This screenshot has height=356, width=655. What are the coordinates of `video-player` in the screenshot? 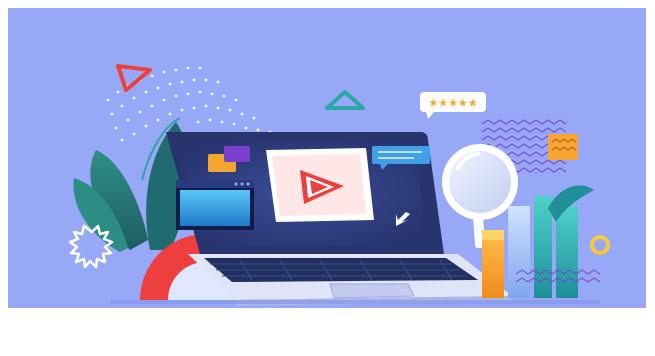 It's located at (320, 185).